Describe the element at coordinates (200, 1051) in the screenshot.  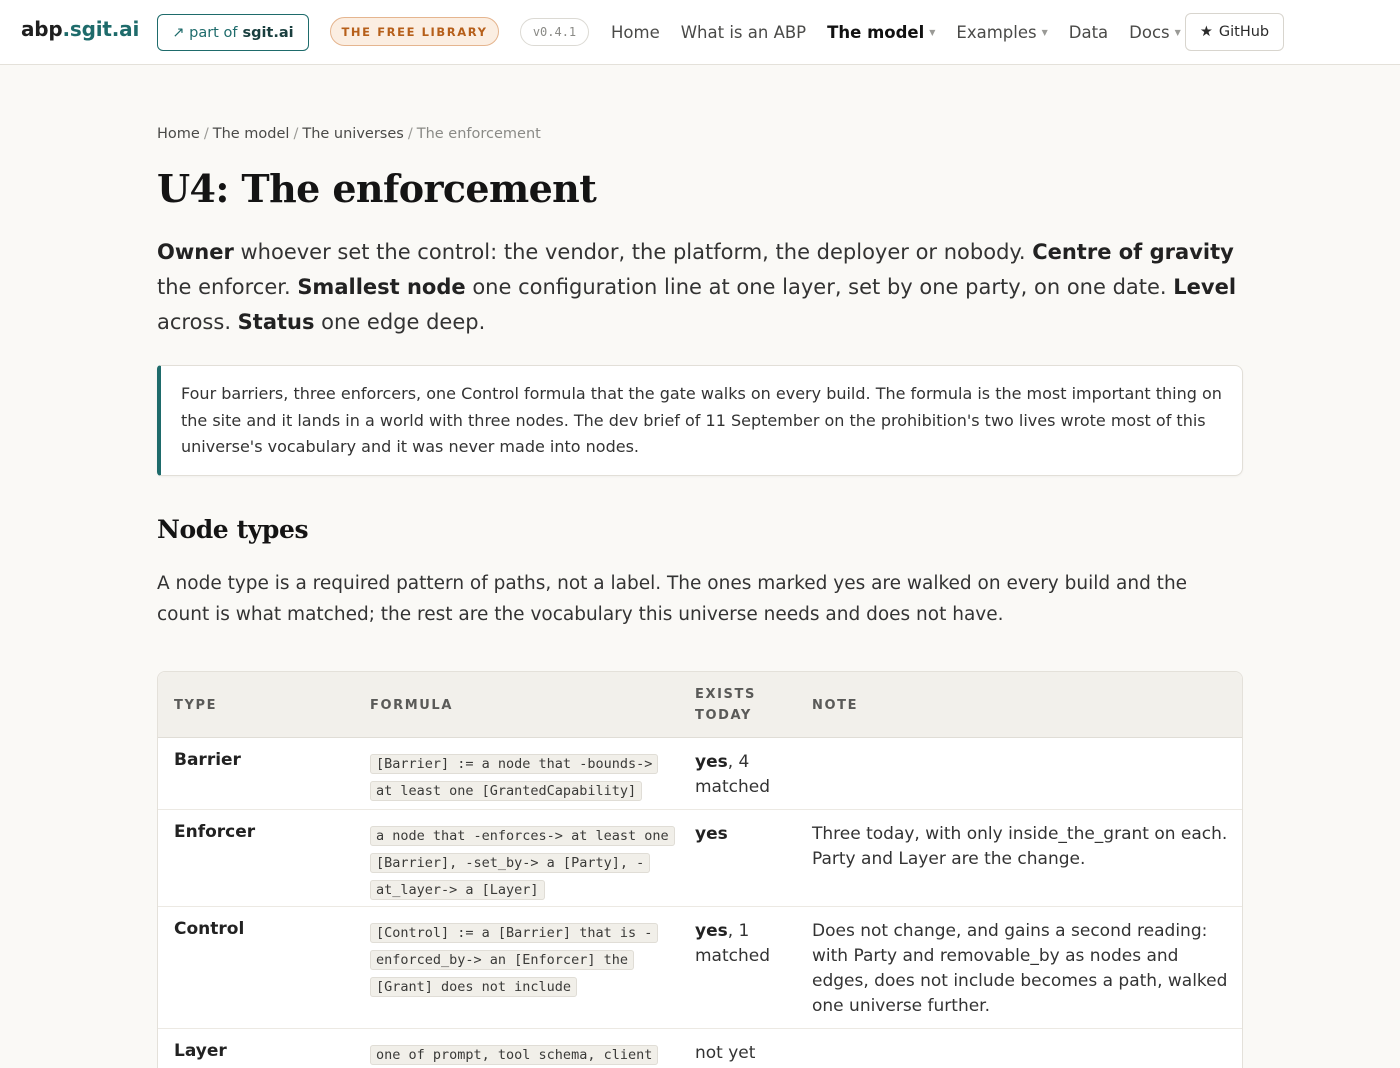
I see `cell-type: Layer` at that location.